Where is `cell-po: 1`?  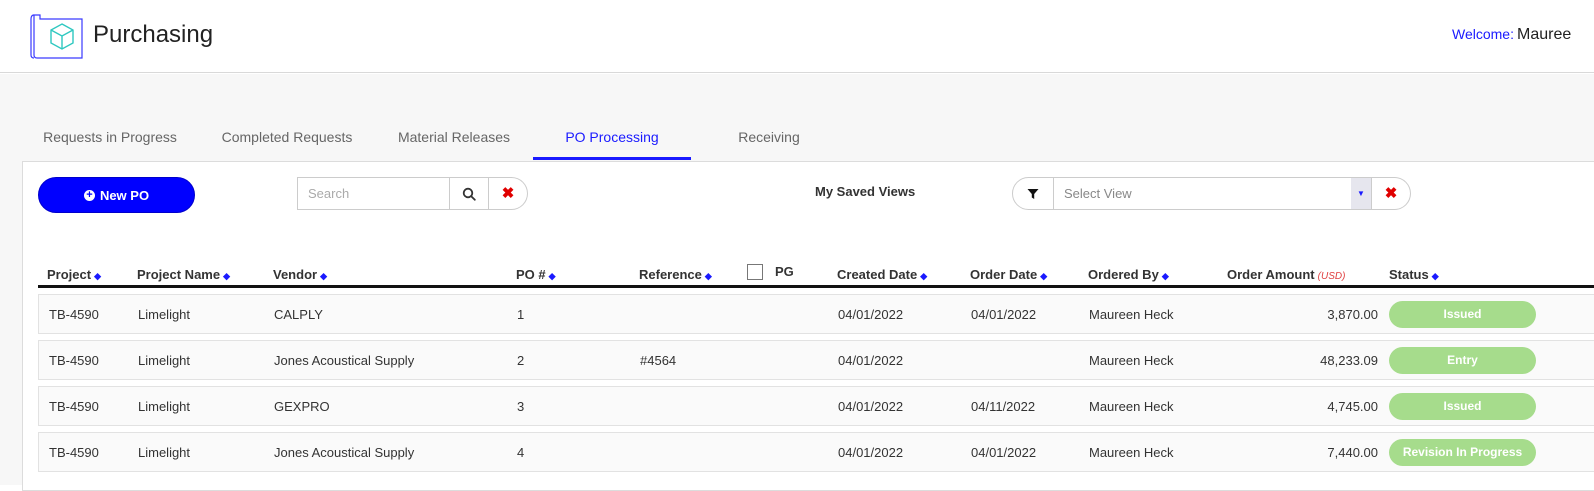
cell-po: 1 is located at coordinates (521, 314).